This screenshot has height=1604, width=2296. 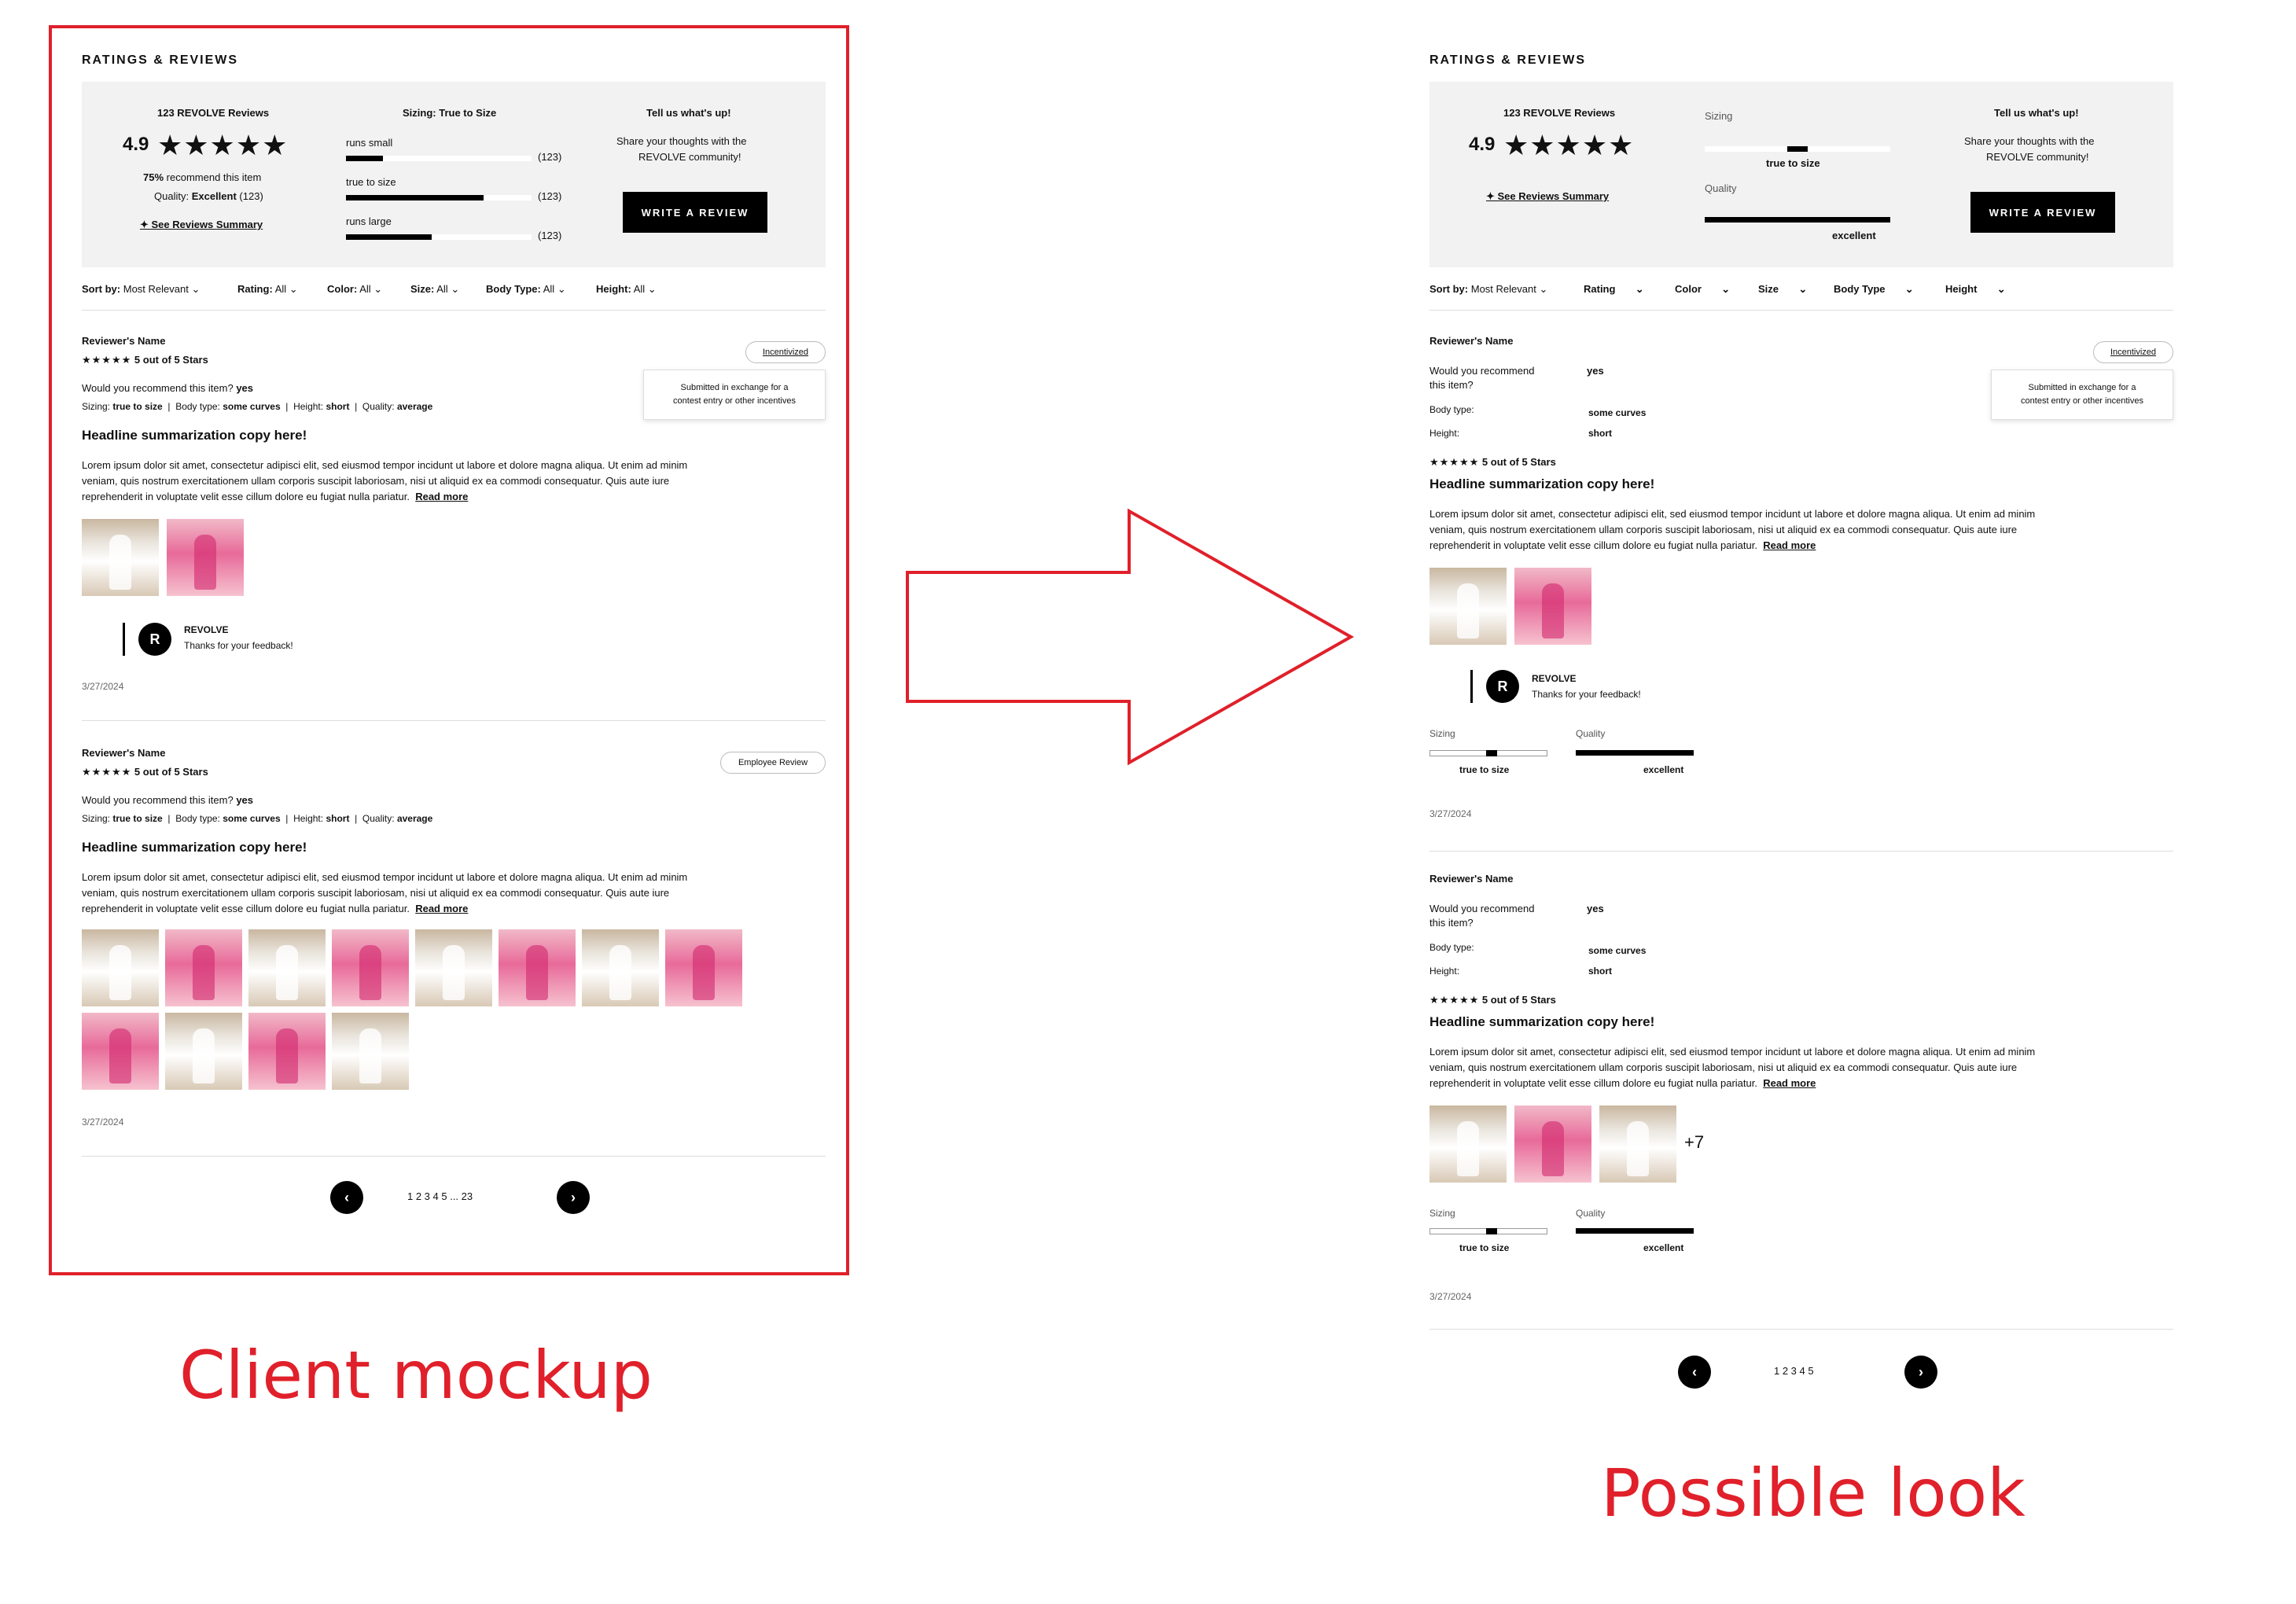 What do you see at coordinates (526, 289) in the screenshot?
I see `left-filter-body-type: Body Type: All ⌄` at bounding box center [526, 289].